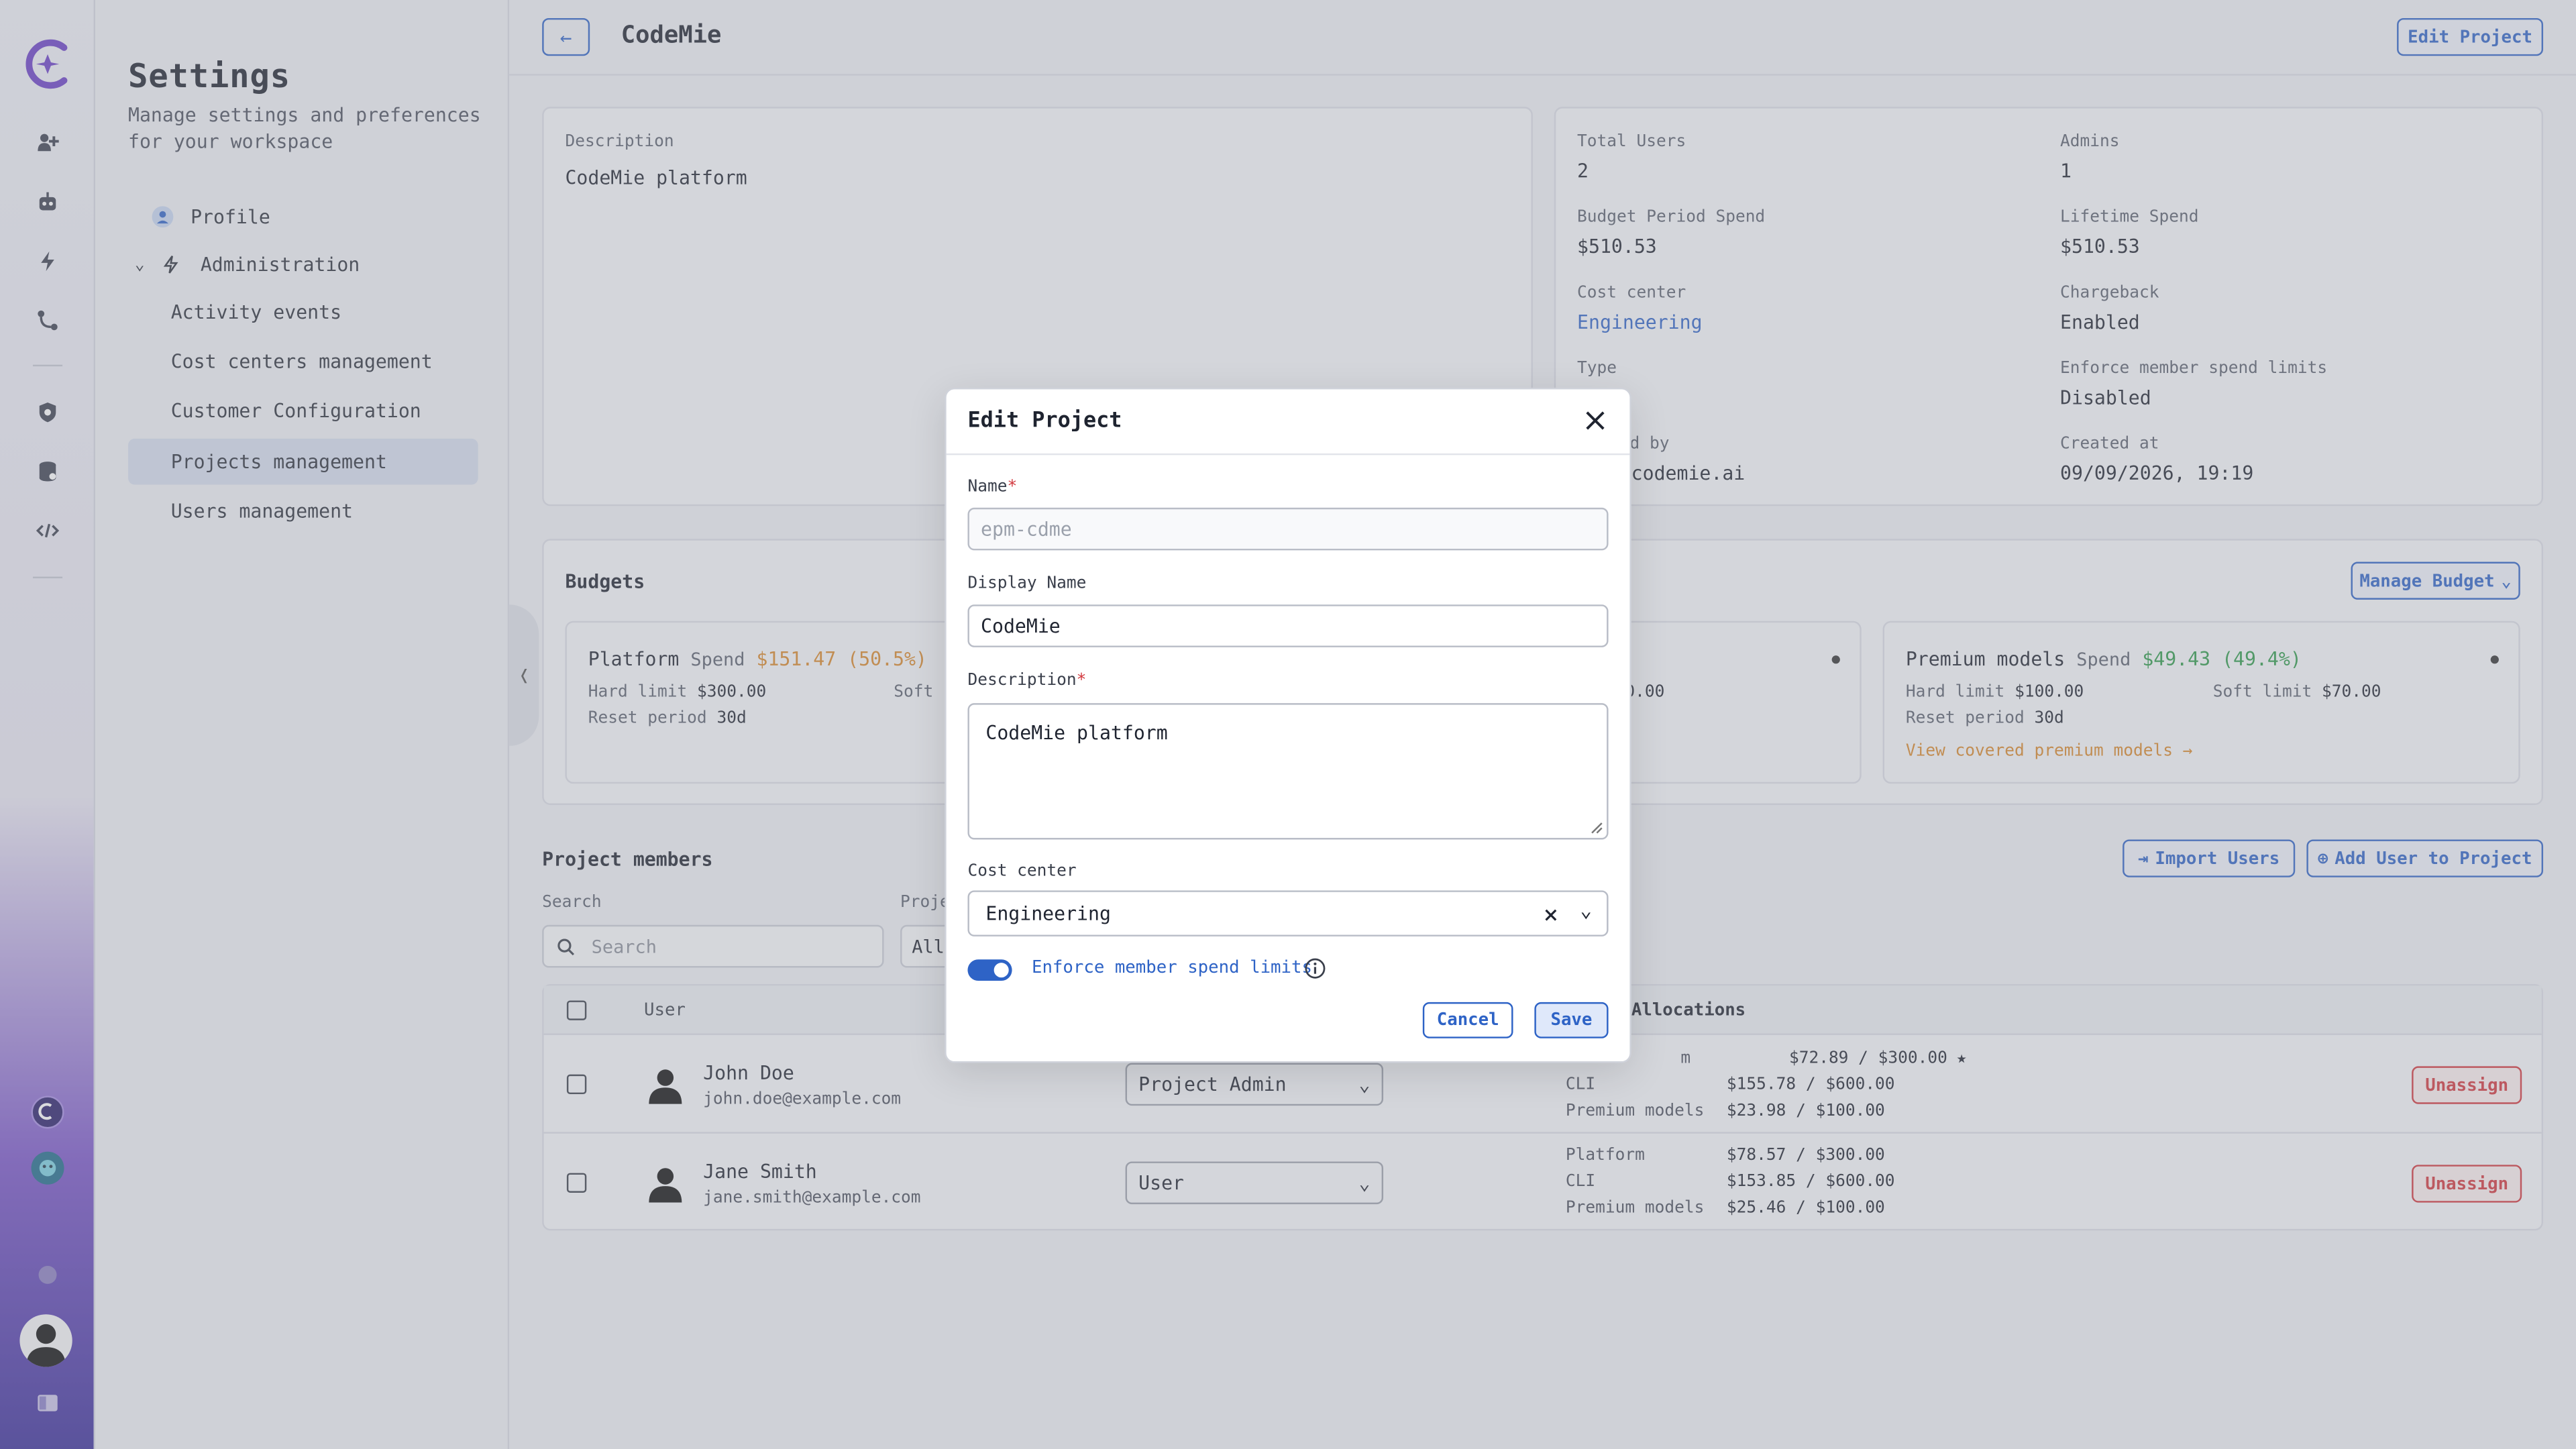 The width and height of the screenshot is (2576, 1449). I want to click on resize-handle-icon, so click(1597, 828).